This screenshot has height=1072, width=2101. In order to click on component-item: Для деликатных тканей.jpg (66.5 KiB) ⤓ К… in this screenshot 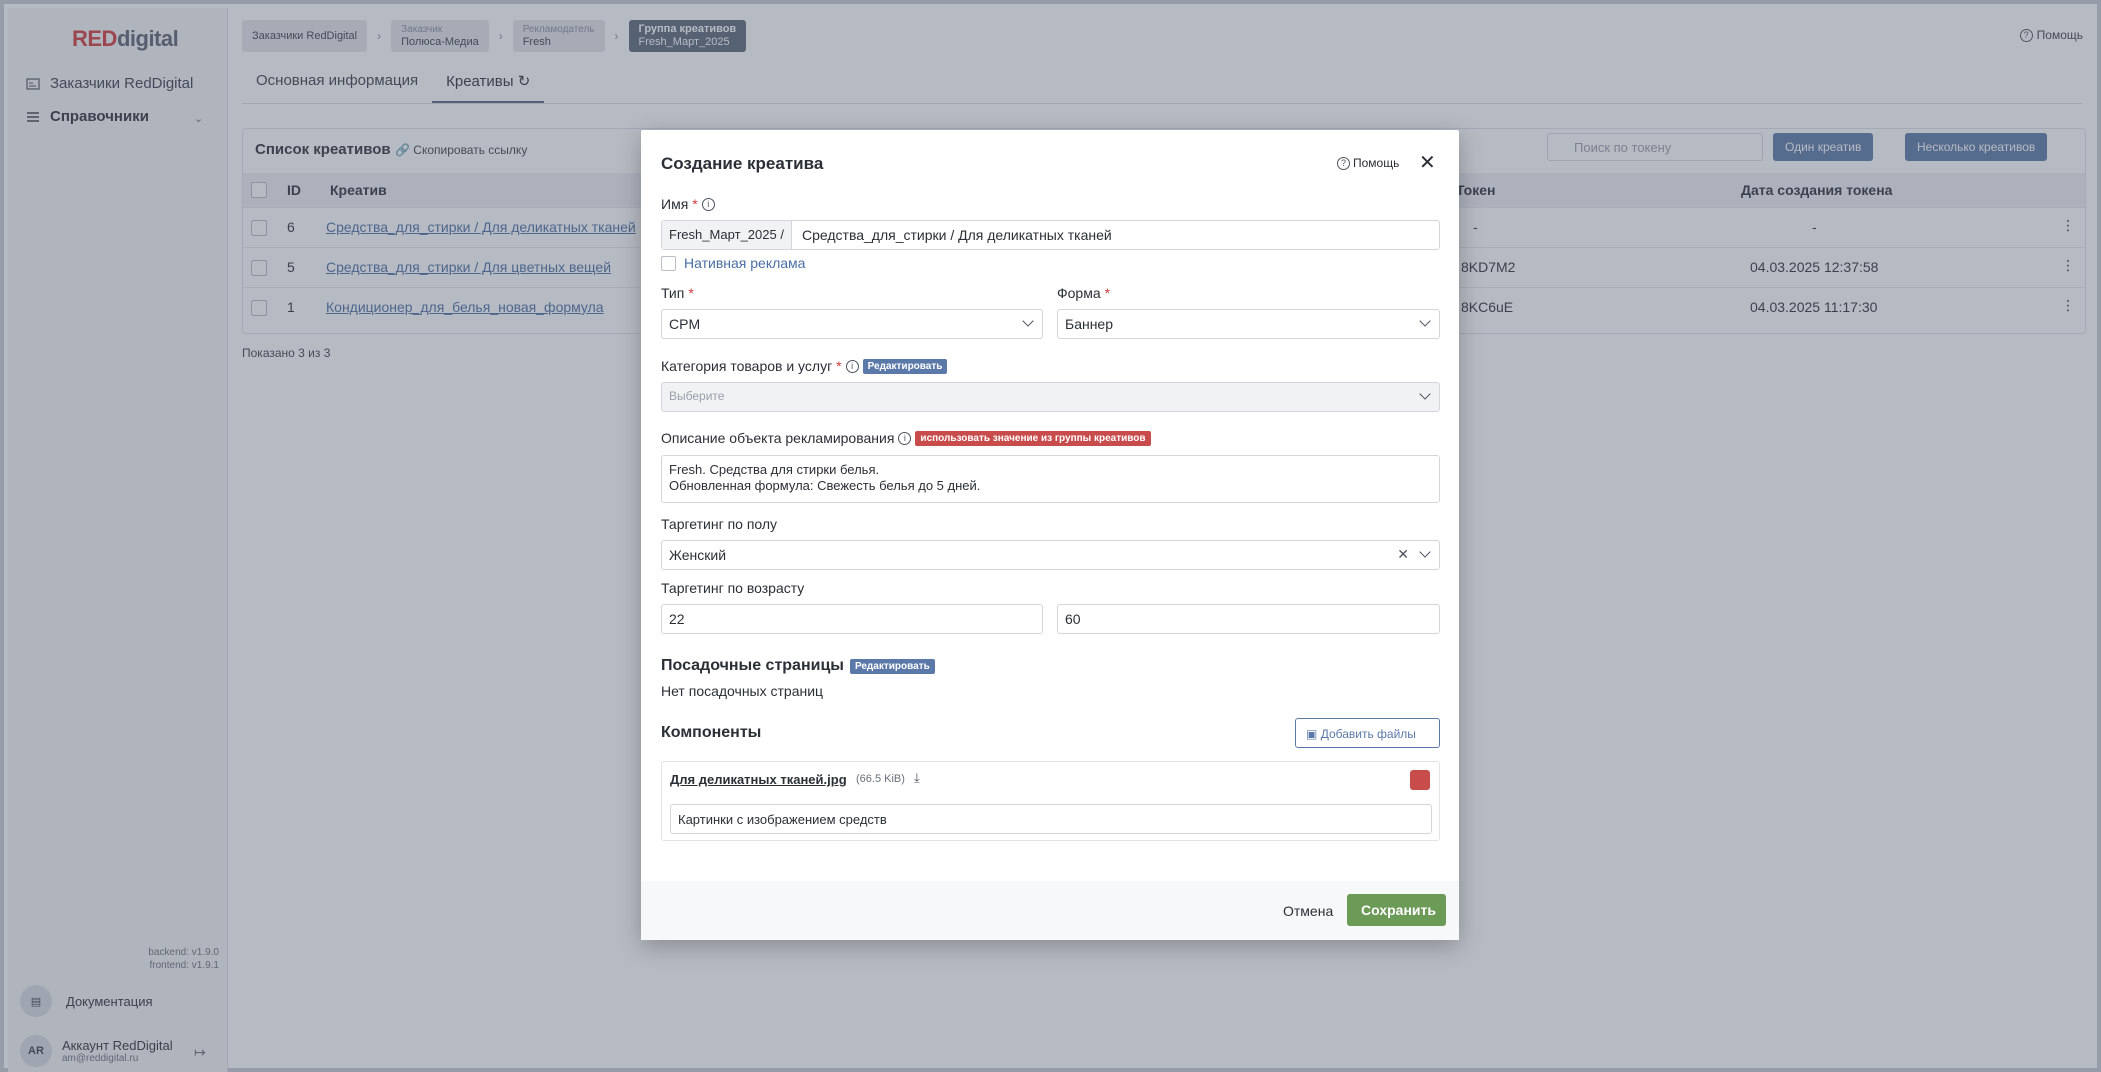, I will do `click(1050, 801)`.